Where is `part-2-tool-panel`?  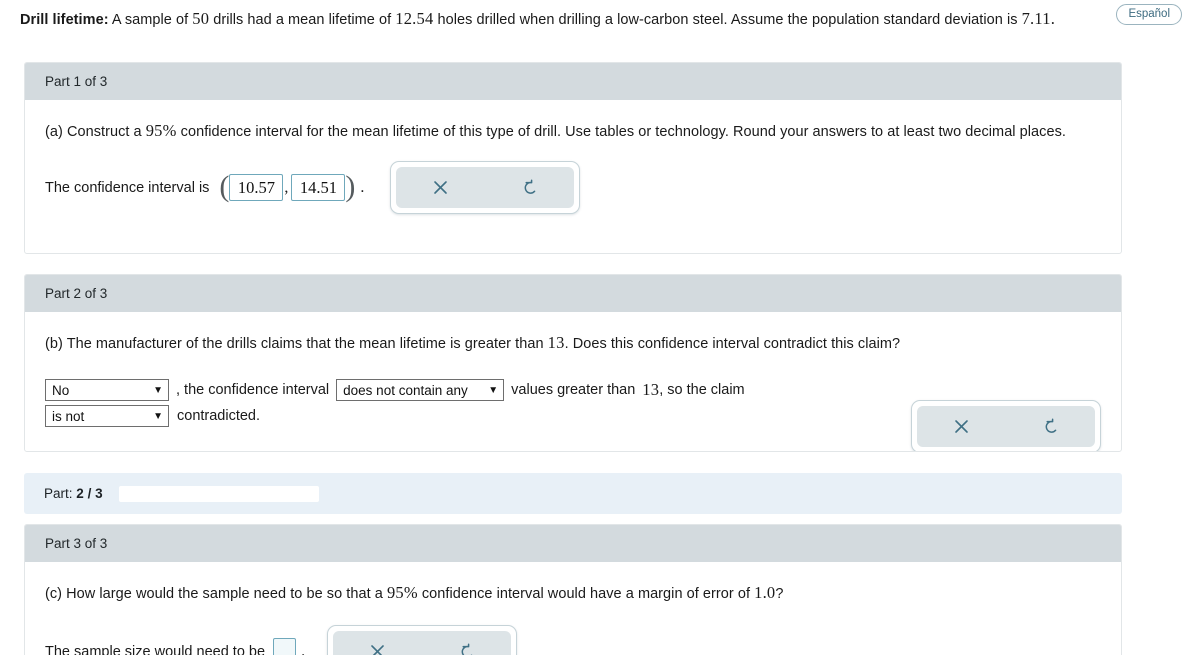 part-2-tool-panel is located at coordinates (1006, 425).